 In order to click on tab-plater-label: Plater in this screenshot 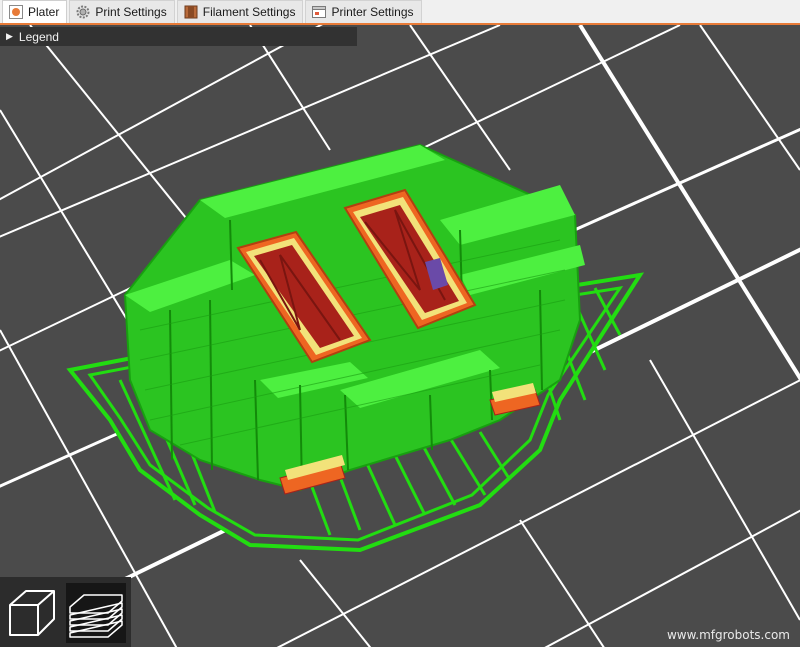, I will do `click(44, 12)`.